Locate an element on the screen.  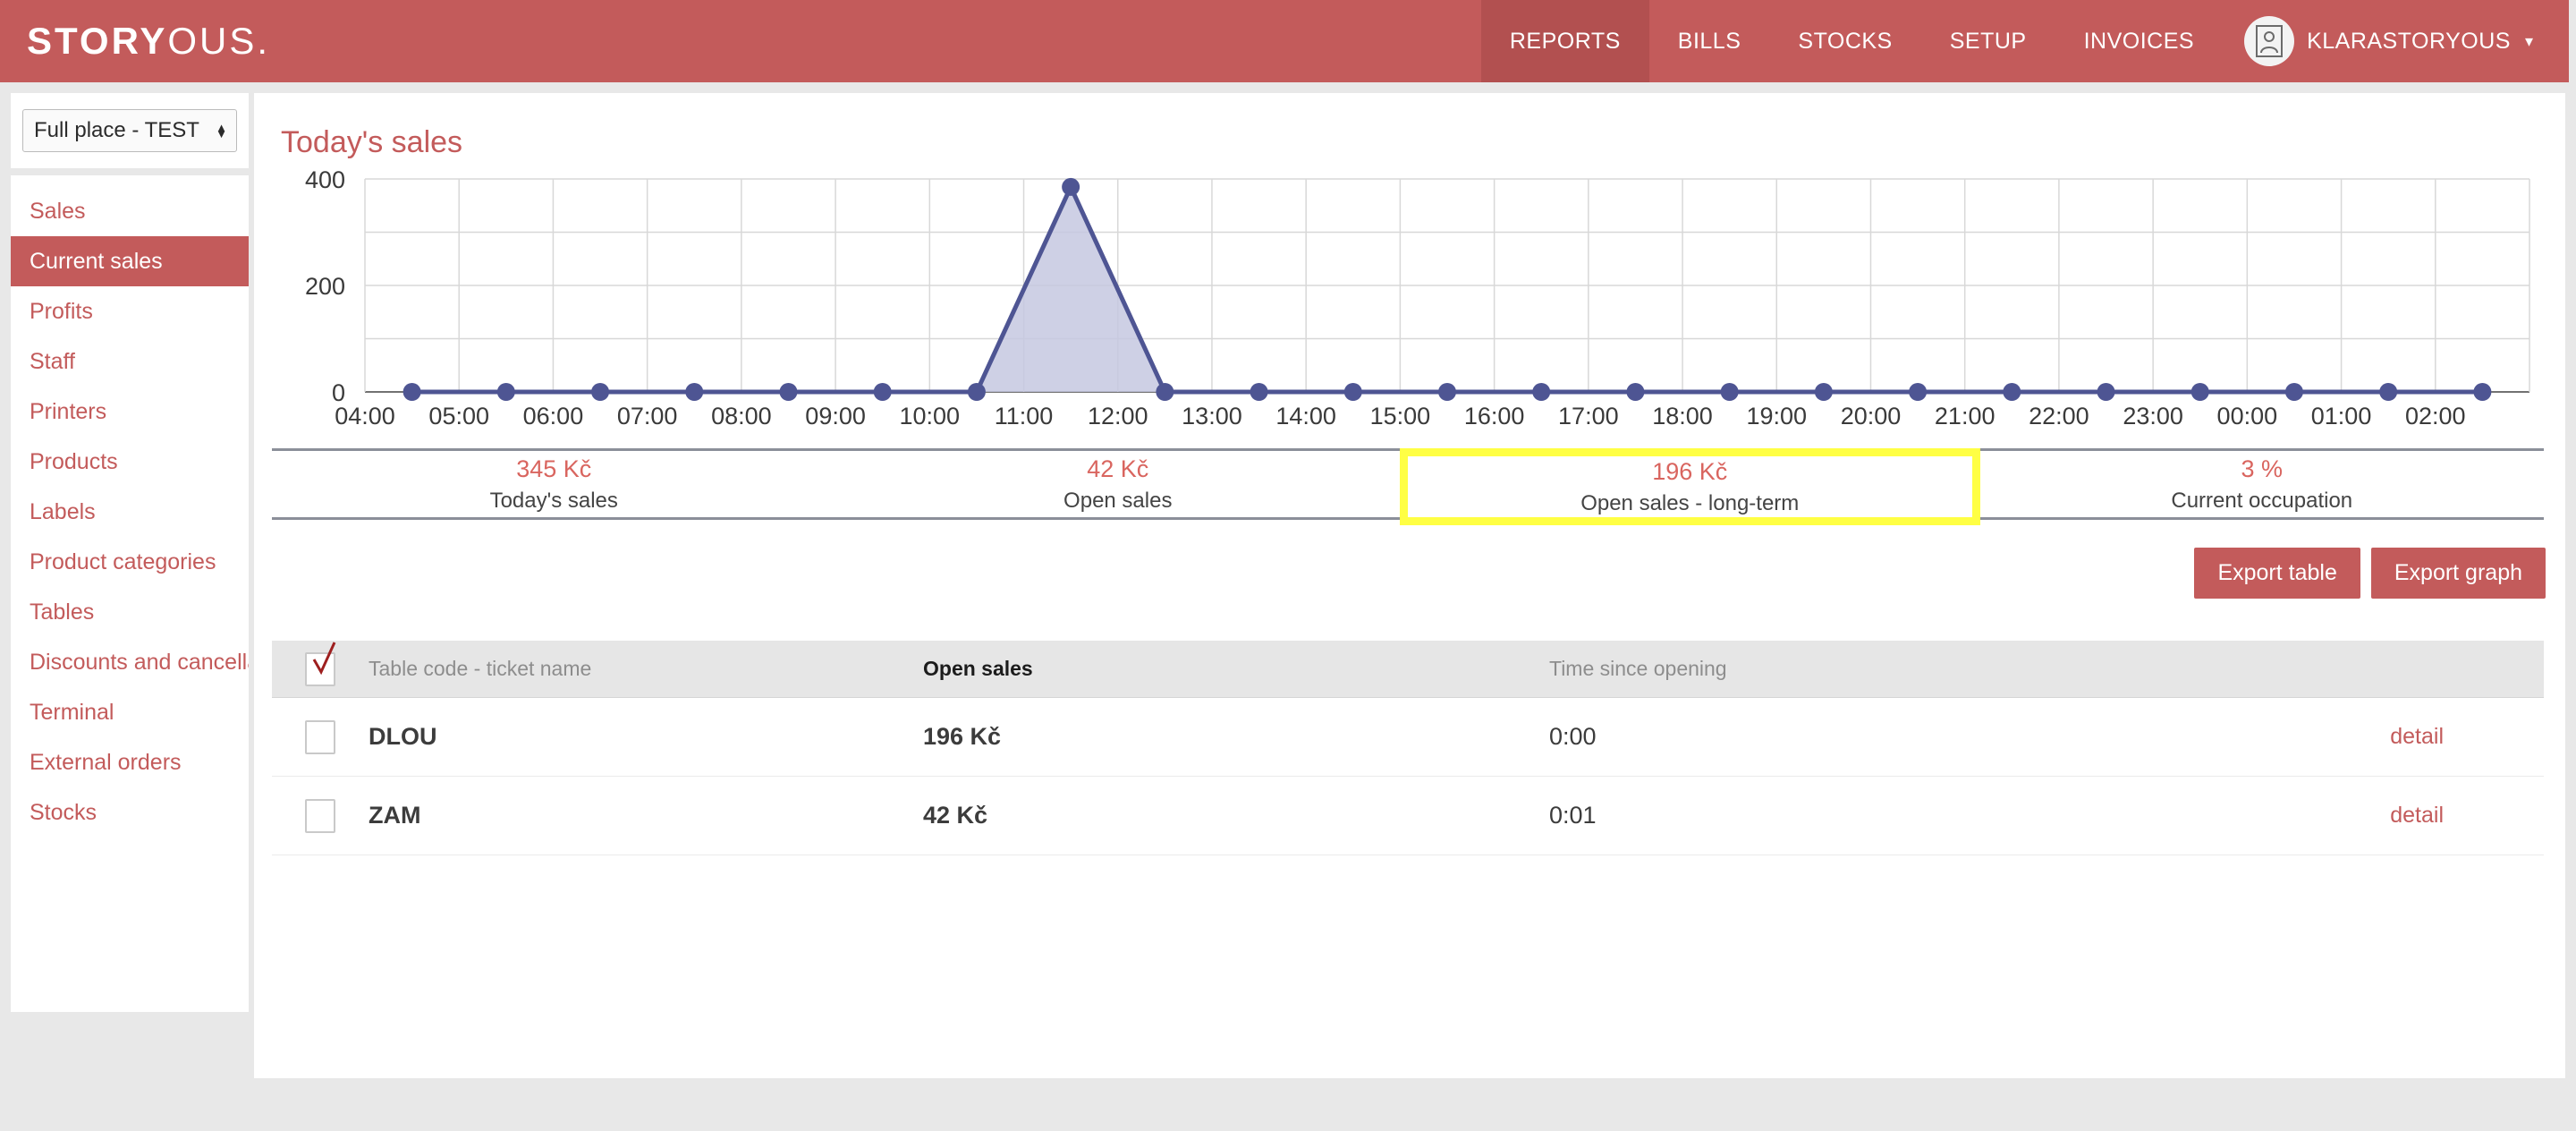
cell-text: 196 Kč is located at coordinates (962, 736).